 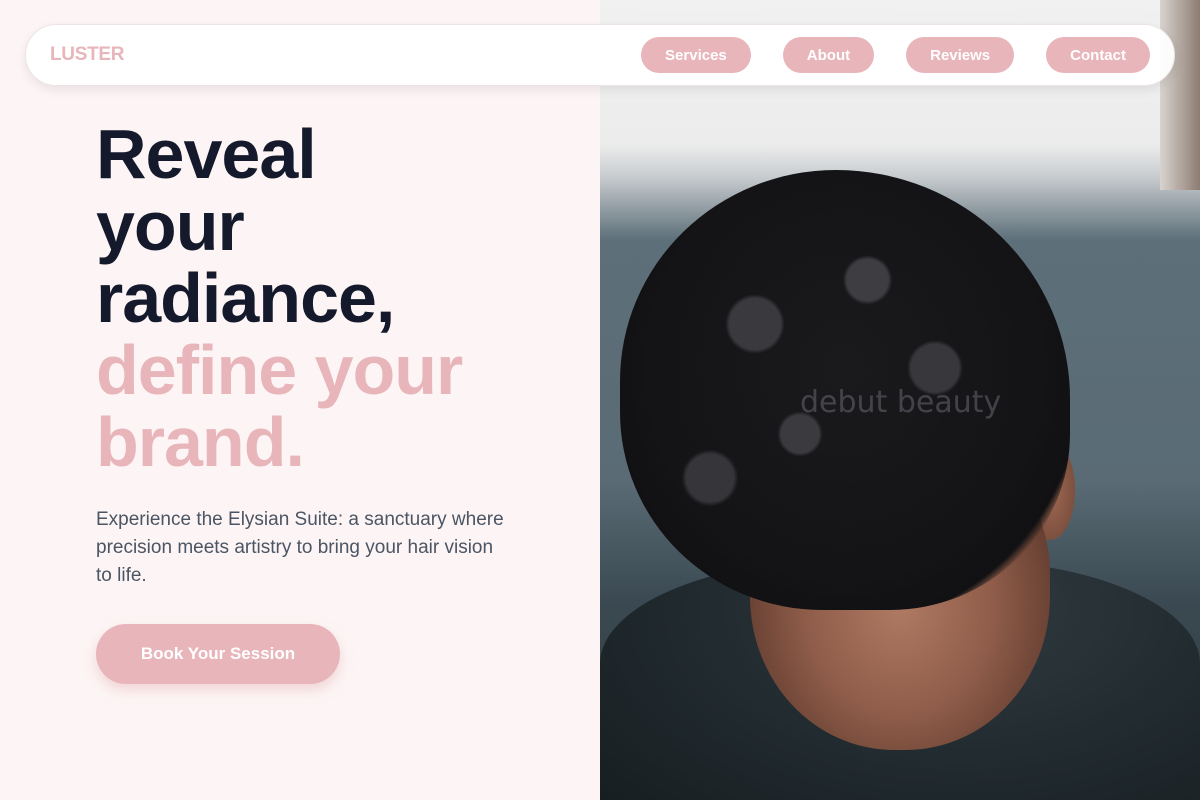 What do you see at coordinates (960, 55) in the screenshot?
I see `nav-reviews-button: Reviews` at bounding box center [960, 55].